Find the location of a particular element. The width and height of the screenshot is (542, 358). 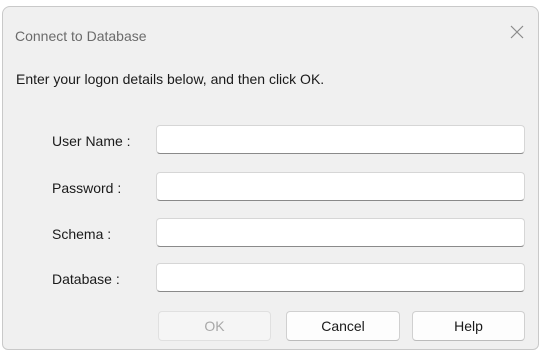

schema-row: Schema : is located at coordinates (270, 234).